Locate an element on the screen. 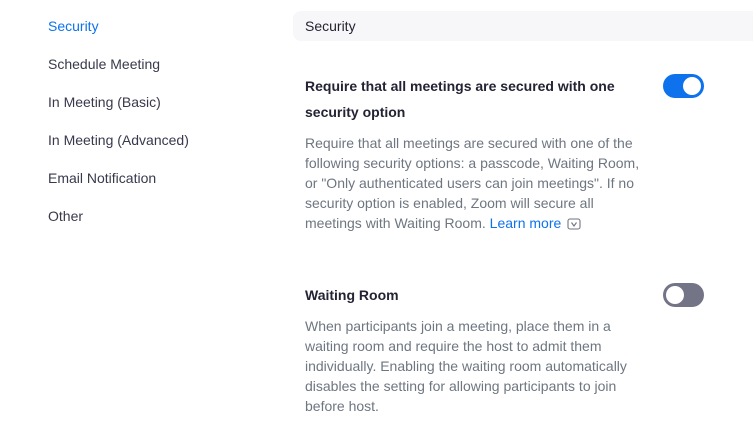 This screenshot has width=753, height=424. sidebar-item-in-meeting-advanced: In Meeting (Advanced) is located at coordinates (118, 140).